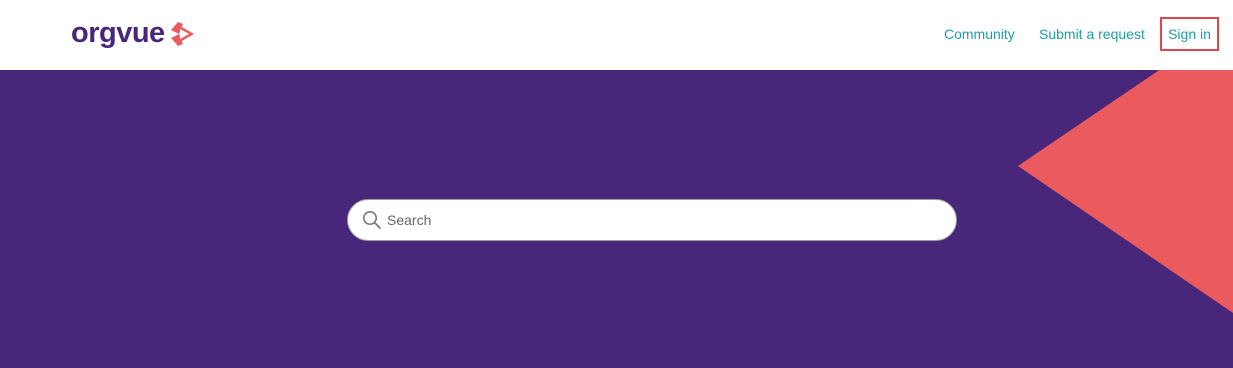 The width and height of the screenshot is (1233, 368). I want to click on search-box, so click(652, 220).